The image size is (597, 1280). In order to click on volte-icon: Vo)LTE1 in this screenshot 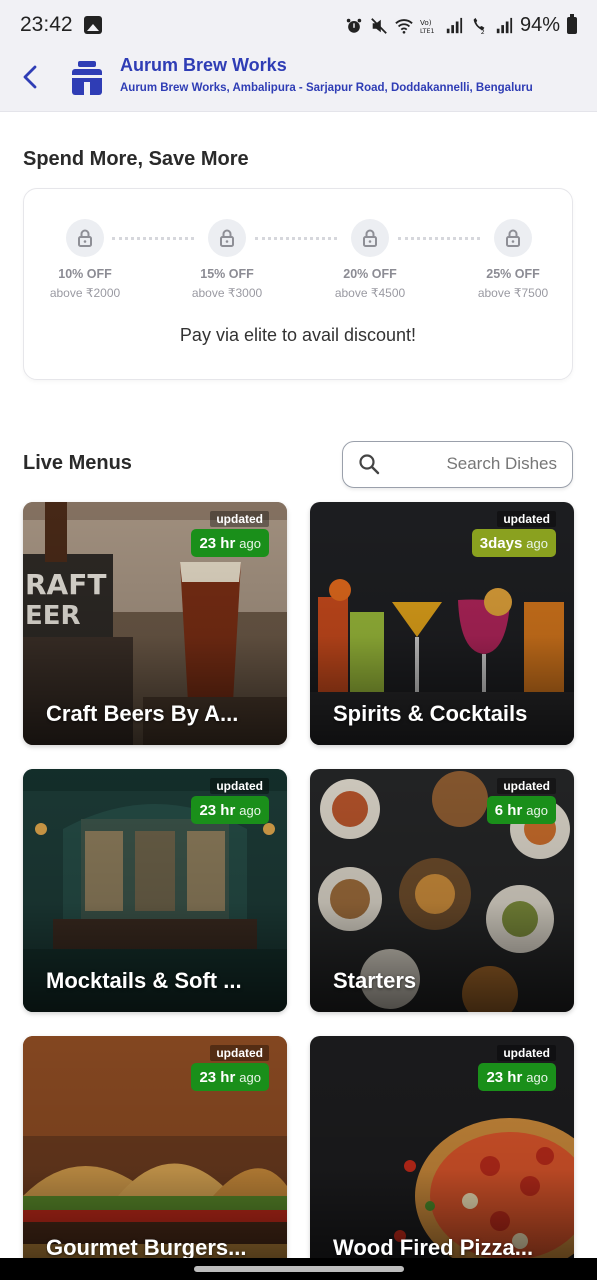, I will do `click(427, 26)`.